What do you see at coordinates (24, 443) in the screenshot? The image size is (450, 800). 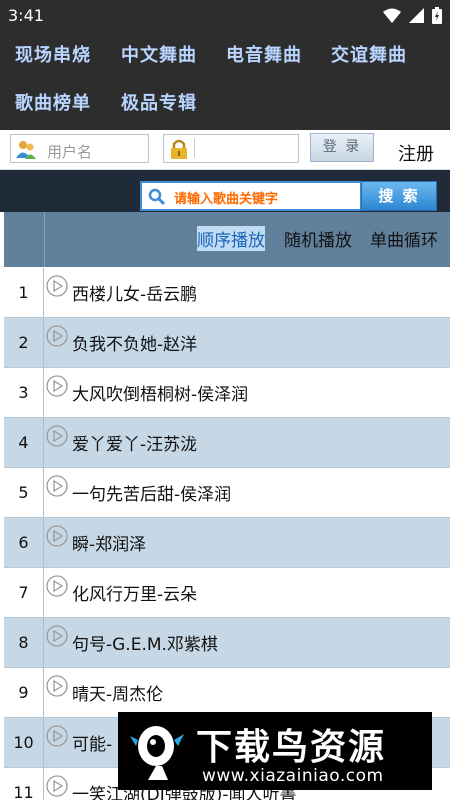 I see `song-number: 4` at bounding box center [24, 443].